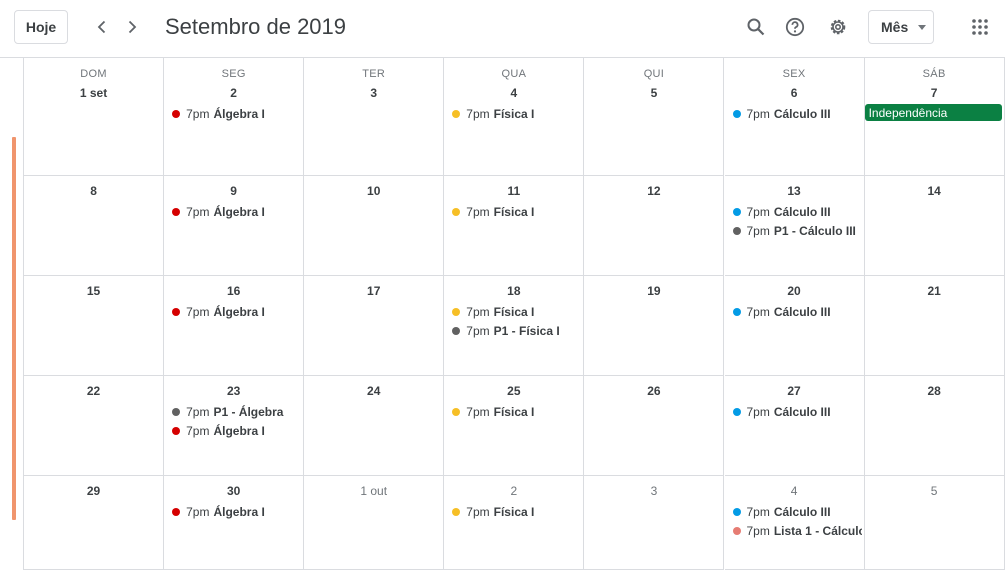 The width and height of the screenshot is (1005, 570). Describe the element at coordinates (934, 226) in the screenshot. I see `day-cell: 14` at that location.